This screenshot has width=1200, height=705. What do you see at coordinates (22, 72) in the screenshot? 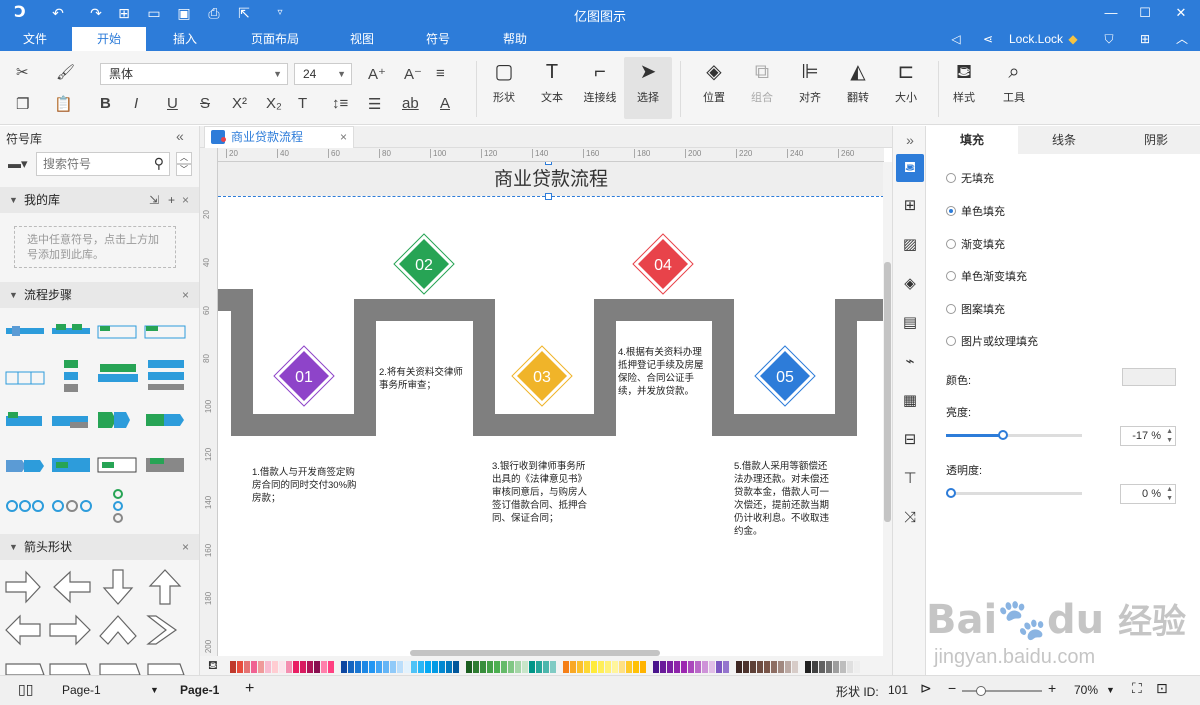
I see `cut-icon: ✂` at bounding box center [22, 72].